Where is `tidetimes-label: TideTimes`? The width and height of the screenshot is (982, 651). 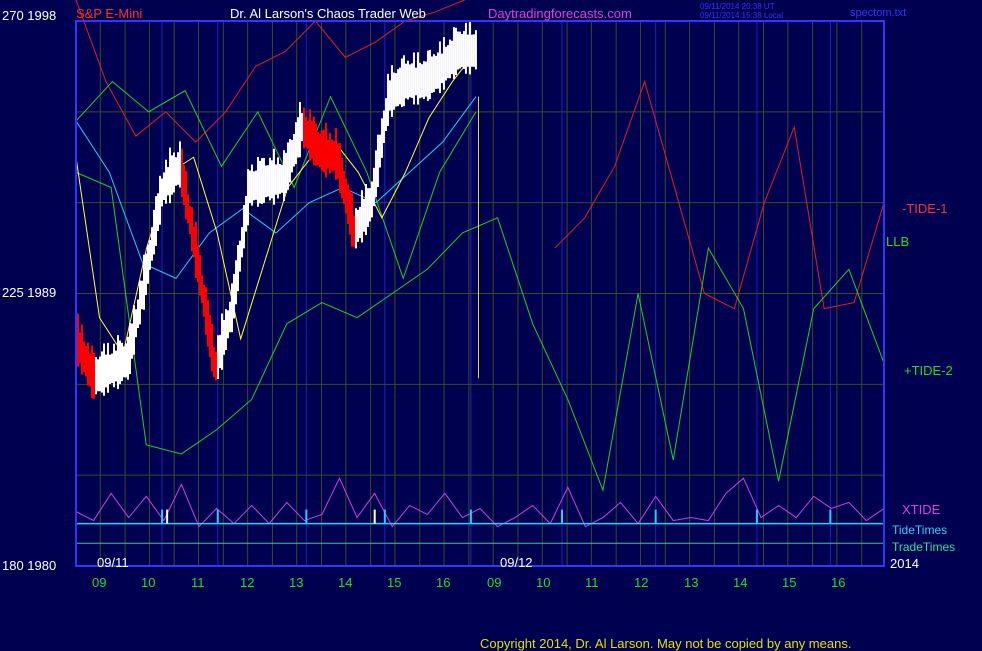
tidetimes-label: TideTimes is located at coordinates (920, 530).